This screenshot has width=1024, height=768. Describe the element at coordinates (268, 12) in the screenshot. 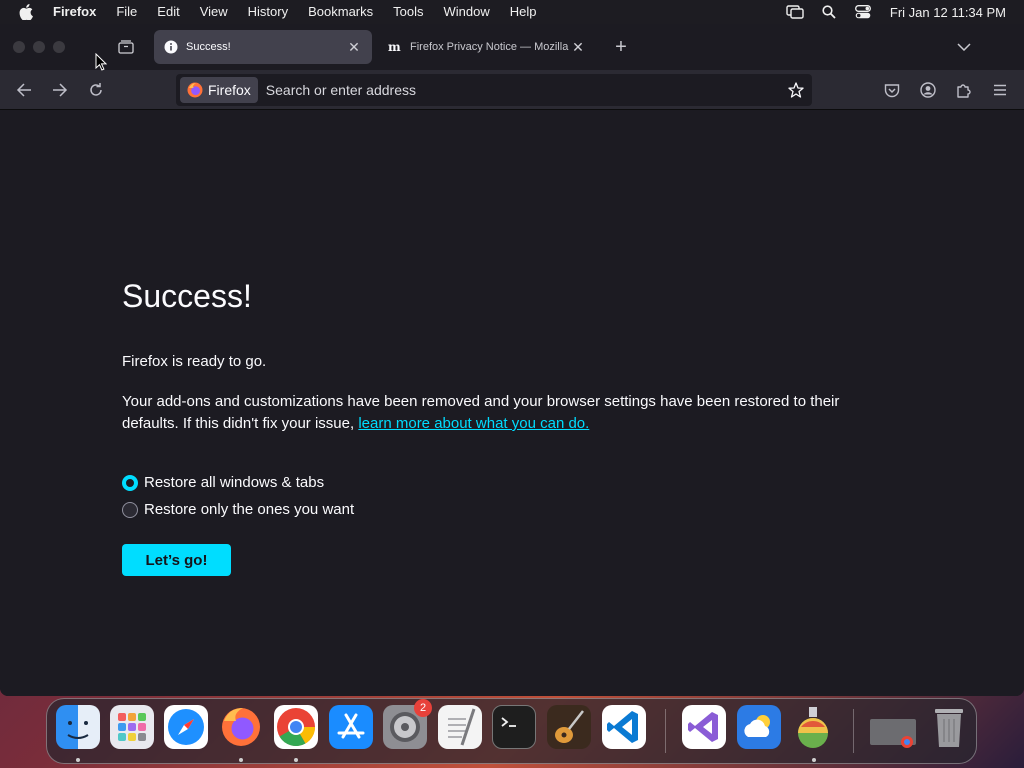

I see `menu-history: History` at that location.